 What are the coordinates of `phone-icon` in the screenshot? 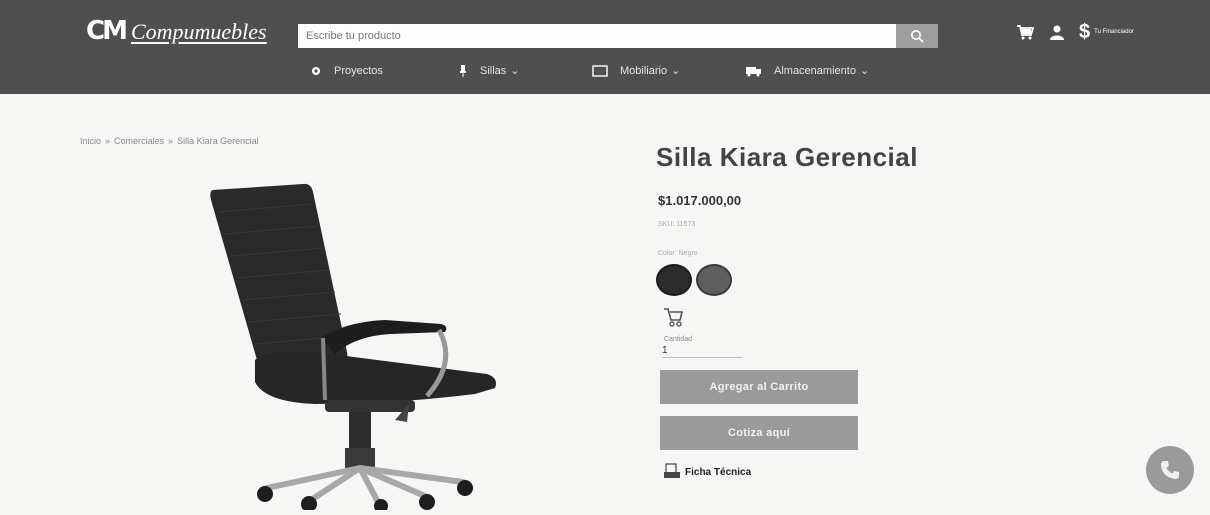 It's located at (1170, 470).